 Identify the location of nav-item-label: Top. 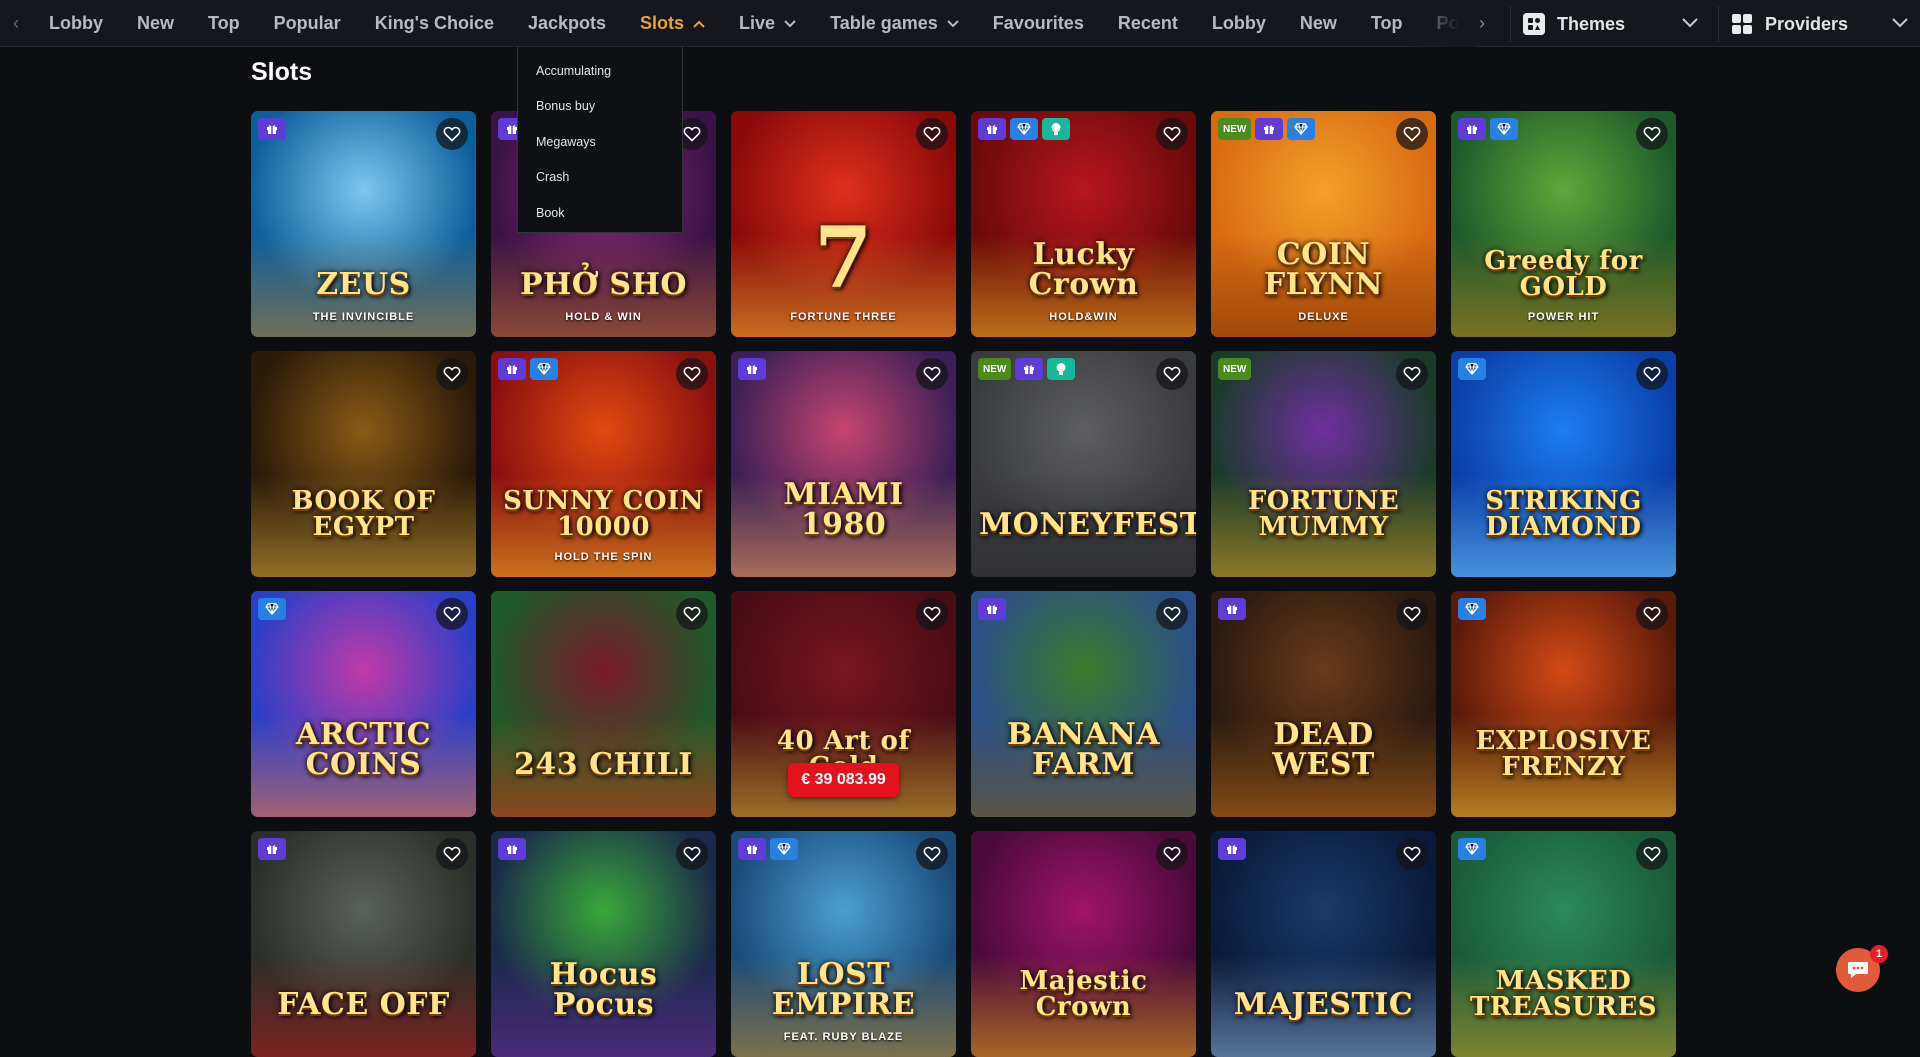
(1386, 22).